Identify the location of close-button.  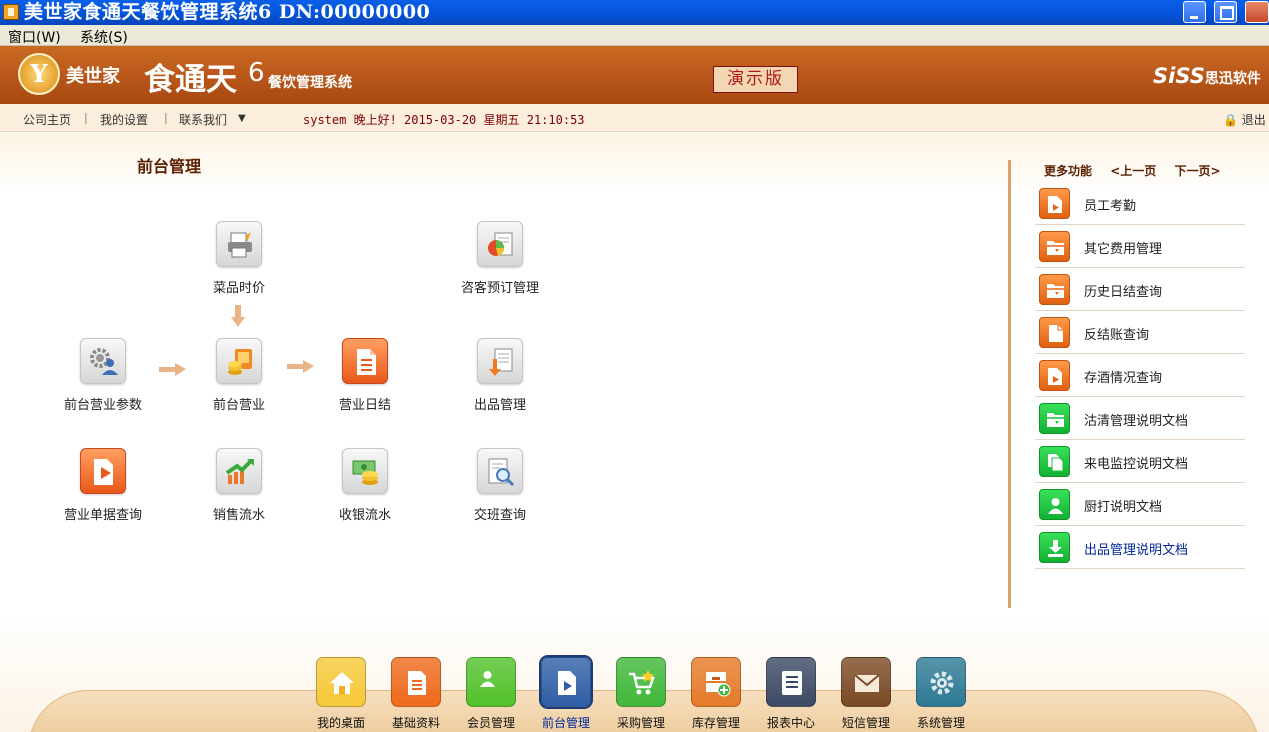
(1257, 12).